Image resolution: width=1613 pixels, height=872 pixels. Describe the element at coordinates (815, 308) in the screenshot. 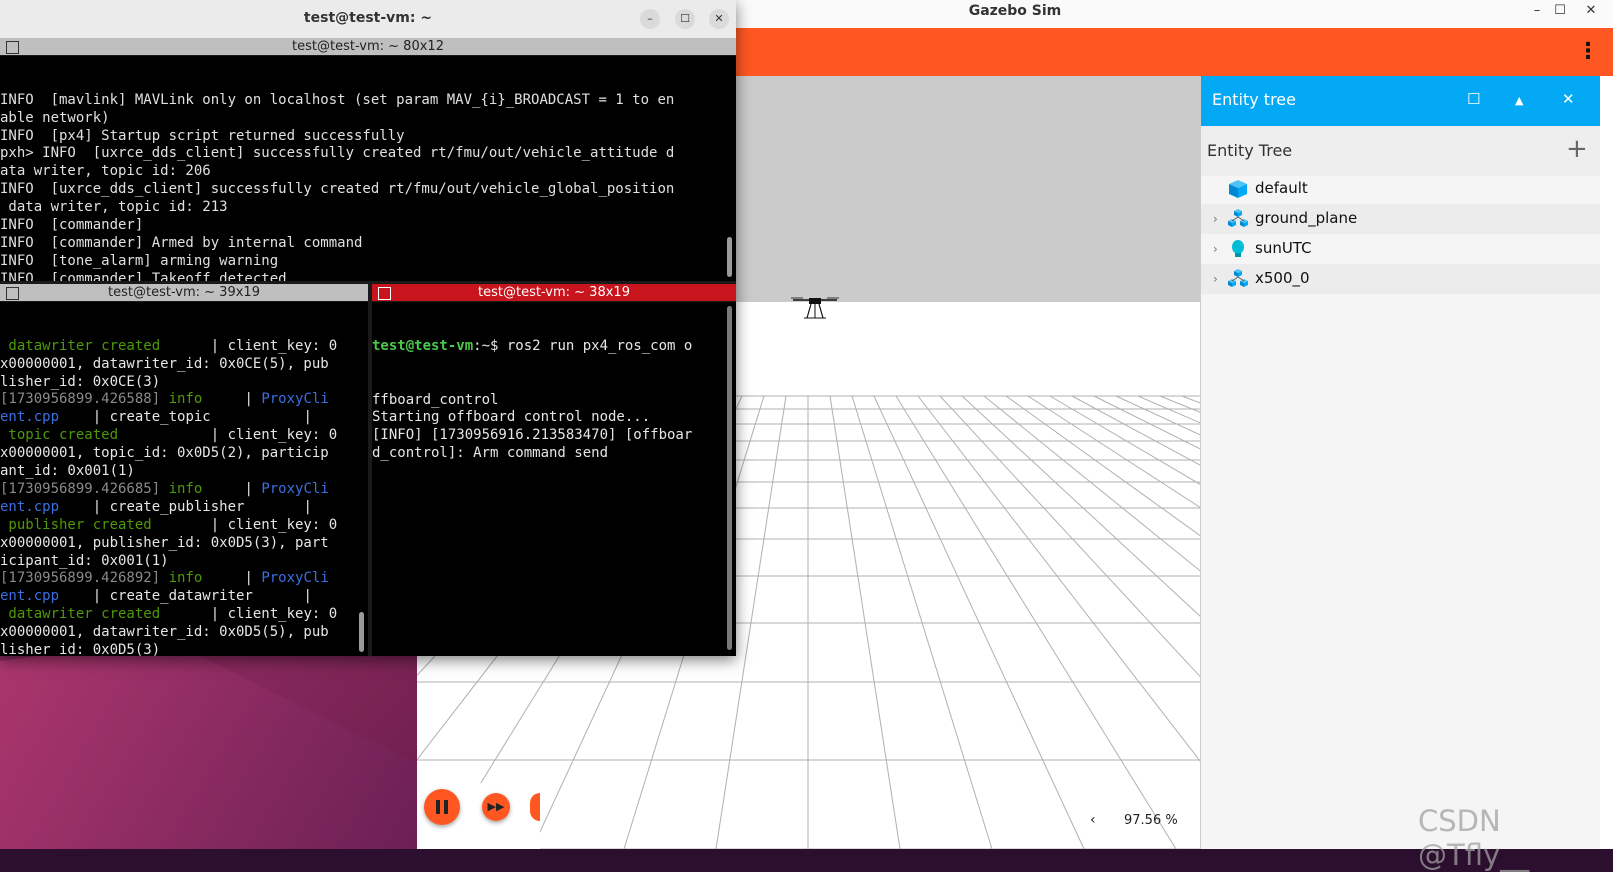

I see `drone-model` at that location.